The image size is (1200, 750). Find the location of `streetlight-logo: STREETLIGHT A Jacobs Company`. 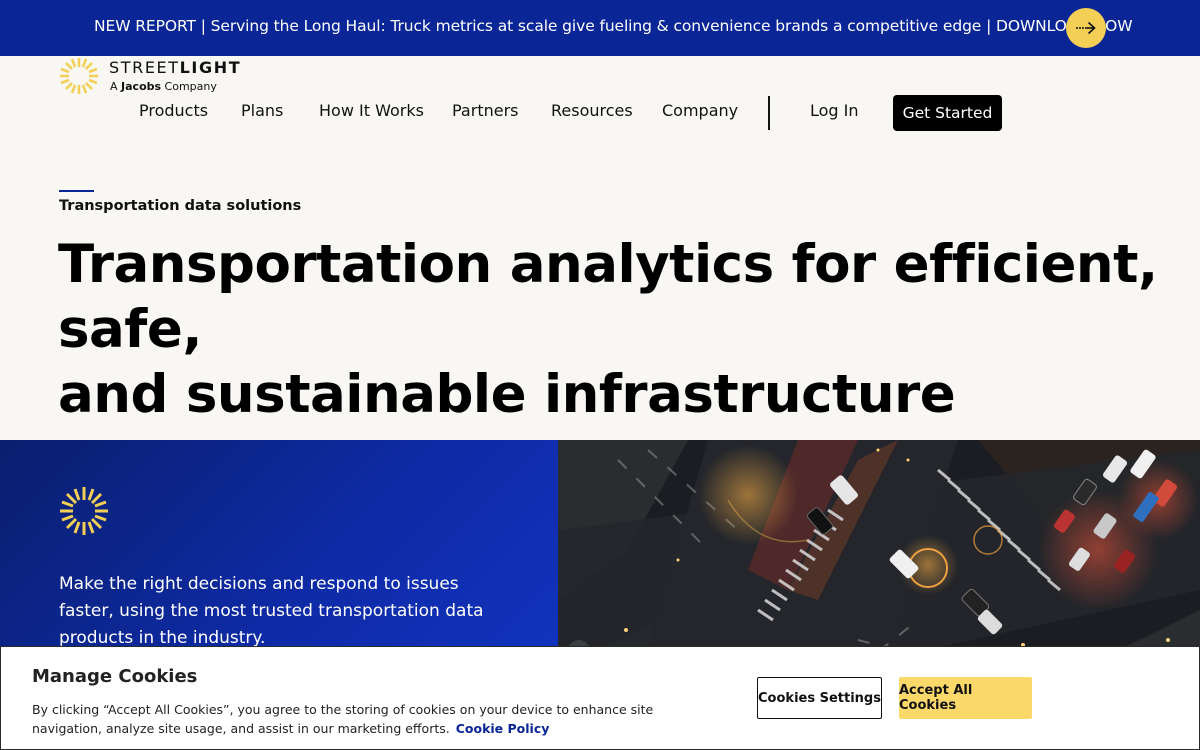

streetlight-logo: STREETLIGHT A Jacobs Company is located at coordinates (153, 76).